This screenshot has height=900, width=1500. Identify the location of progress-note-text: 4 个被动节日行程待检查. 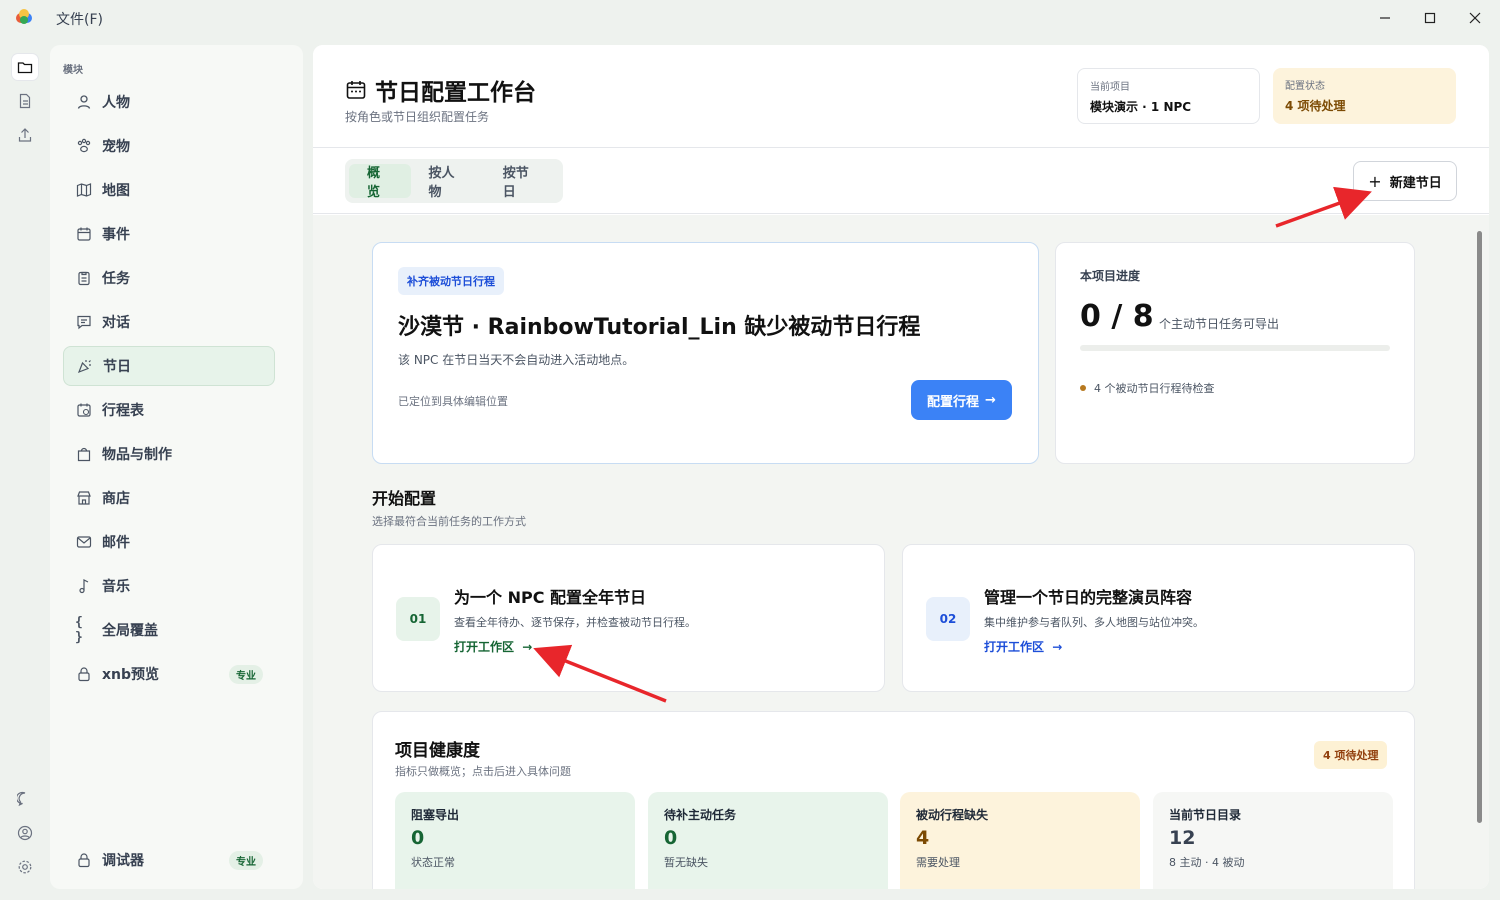
(1154, 388).